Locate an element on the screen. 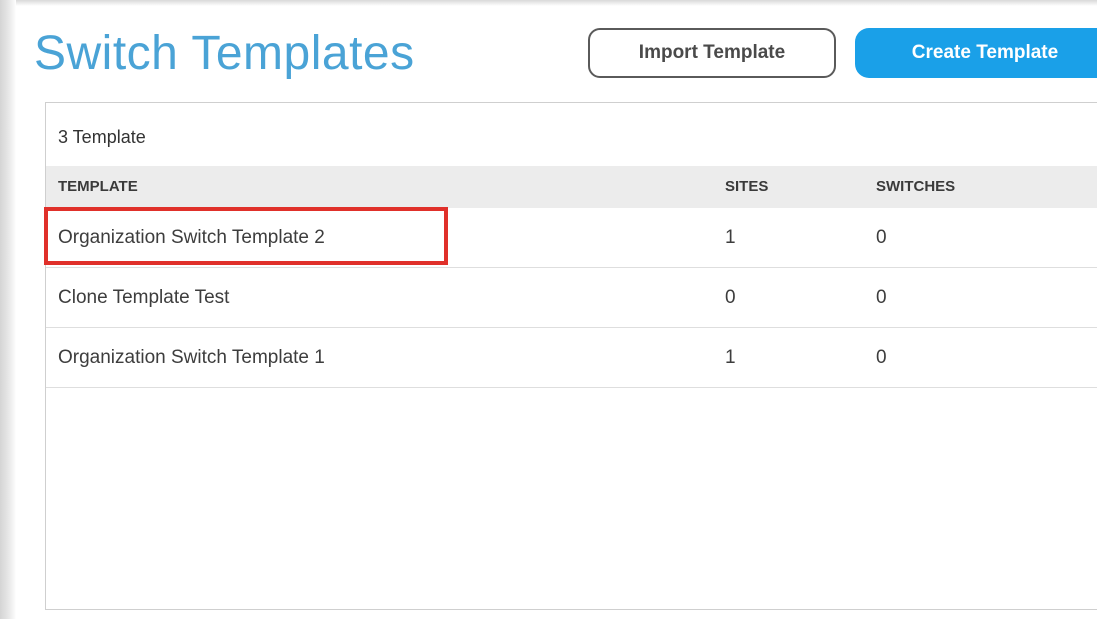 This screenshot has height=619, width=1097. table-header: TEMPLATE SITES SWITCHES is located at coordinates (571, 187).